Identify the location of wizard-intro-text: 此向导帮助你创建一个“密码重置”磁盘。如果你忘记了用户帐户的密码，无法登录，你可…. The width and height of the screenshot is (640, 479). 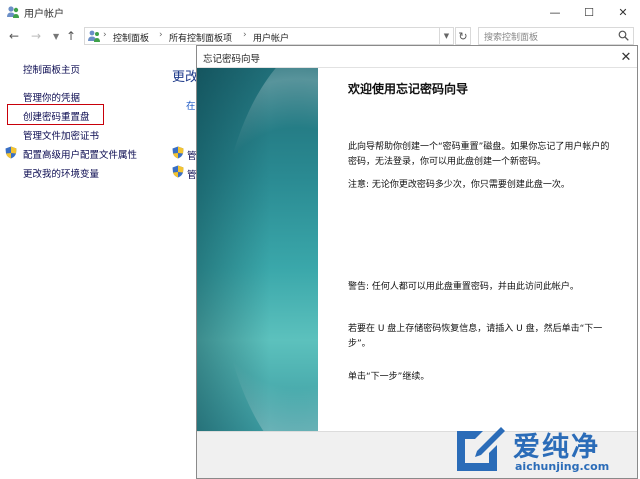
(479, 154).